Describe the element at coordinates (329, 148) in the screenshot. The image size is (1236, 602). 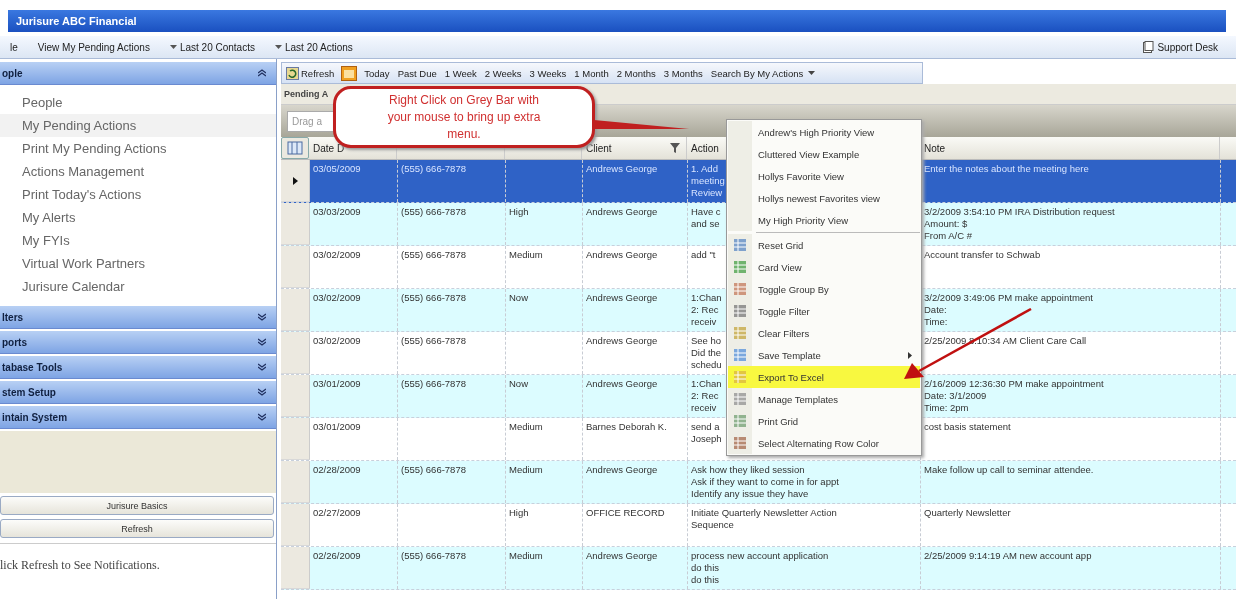
I see `column-label: Date D` at that location.